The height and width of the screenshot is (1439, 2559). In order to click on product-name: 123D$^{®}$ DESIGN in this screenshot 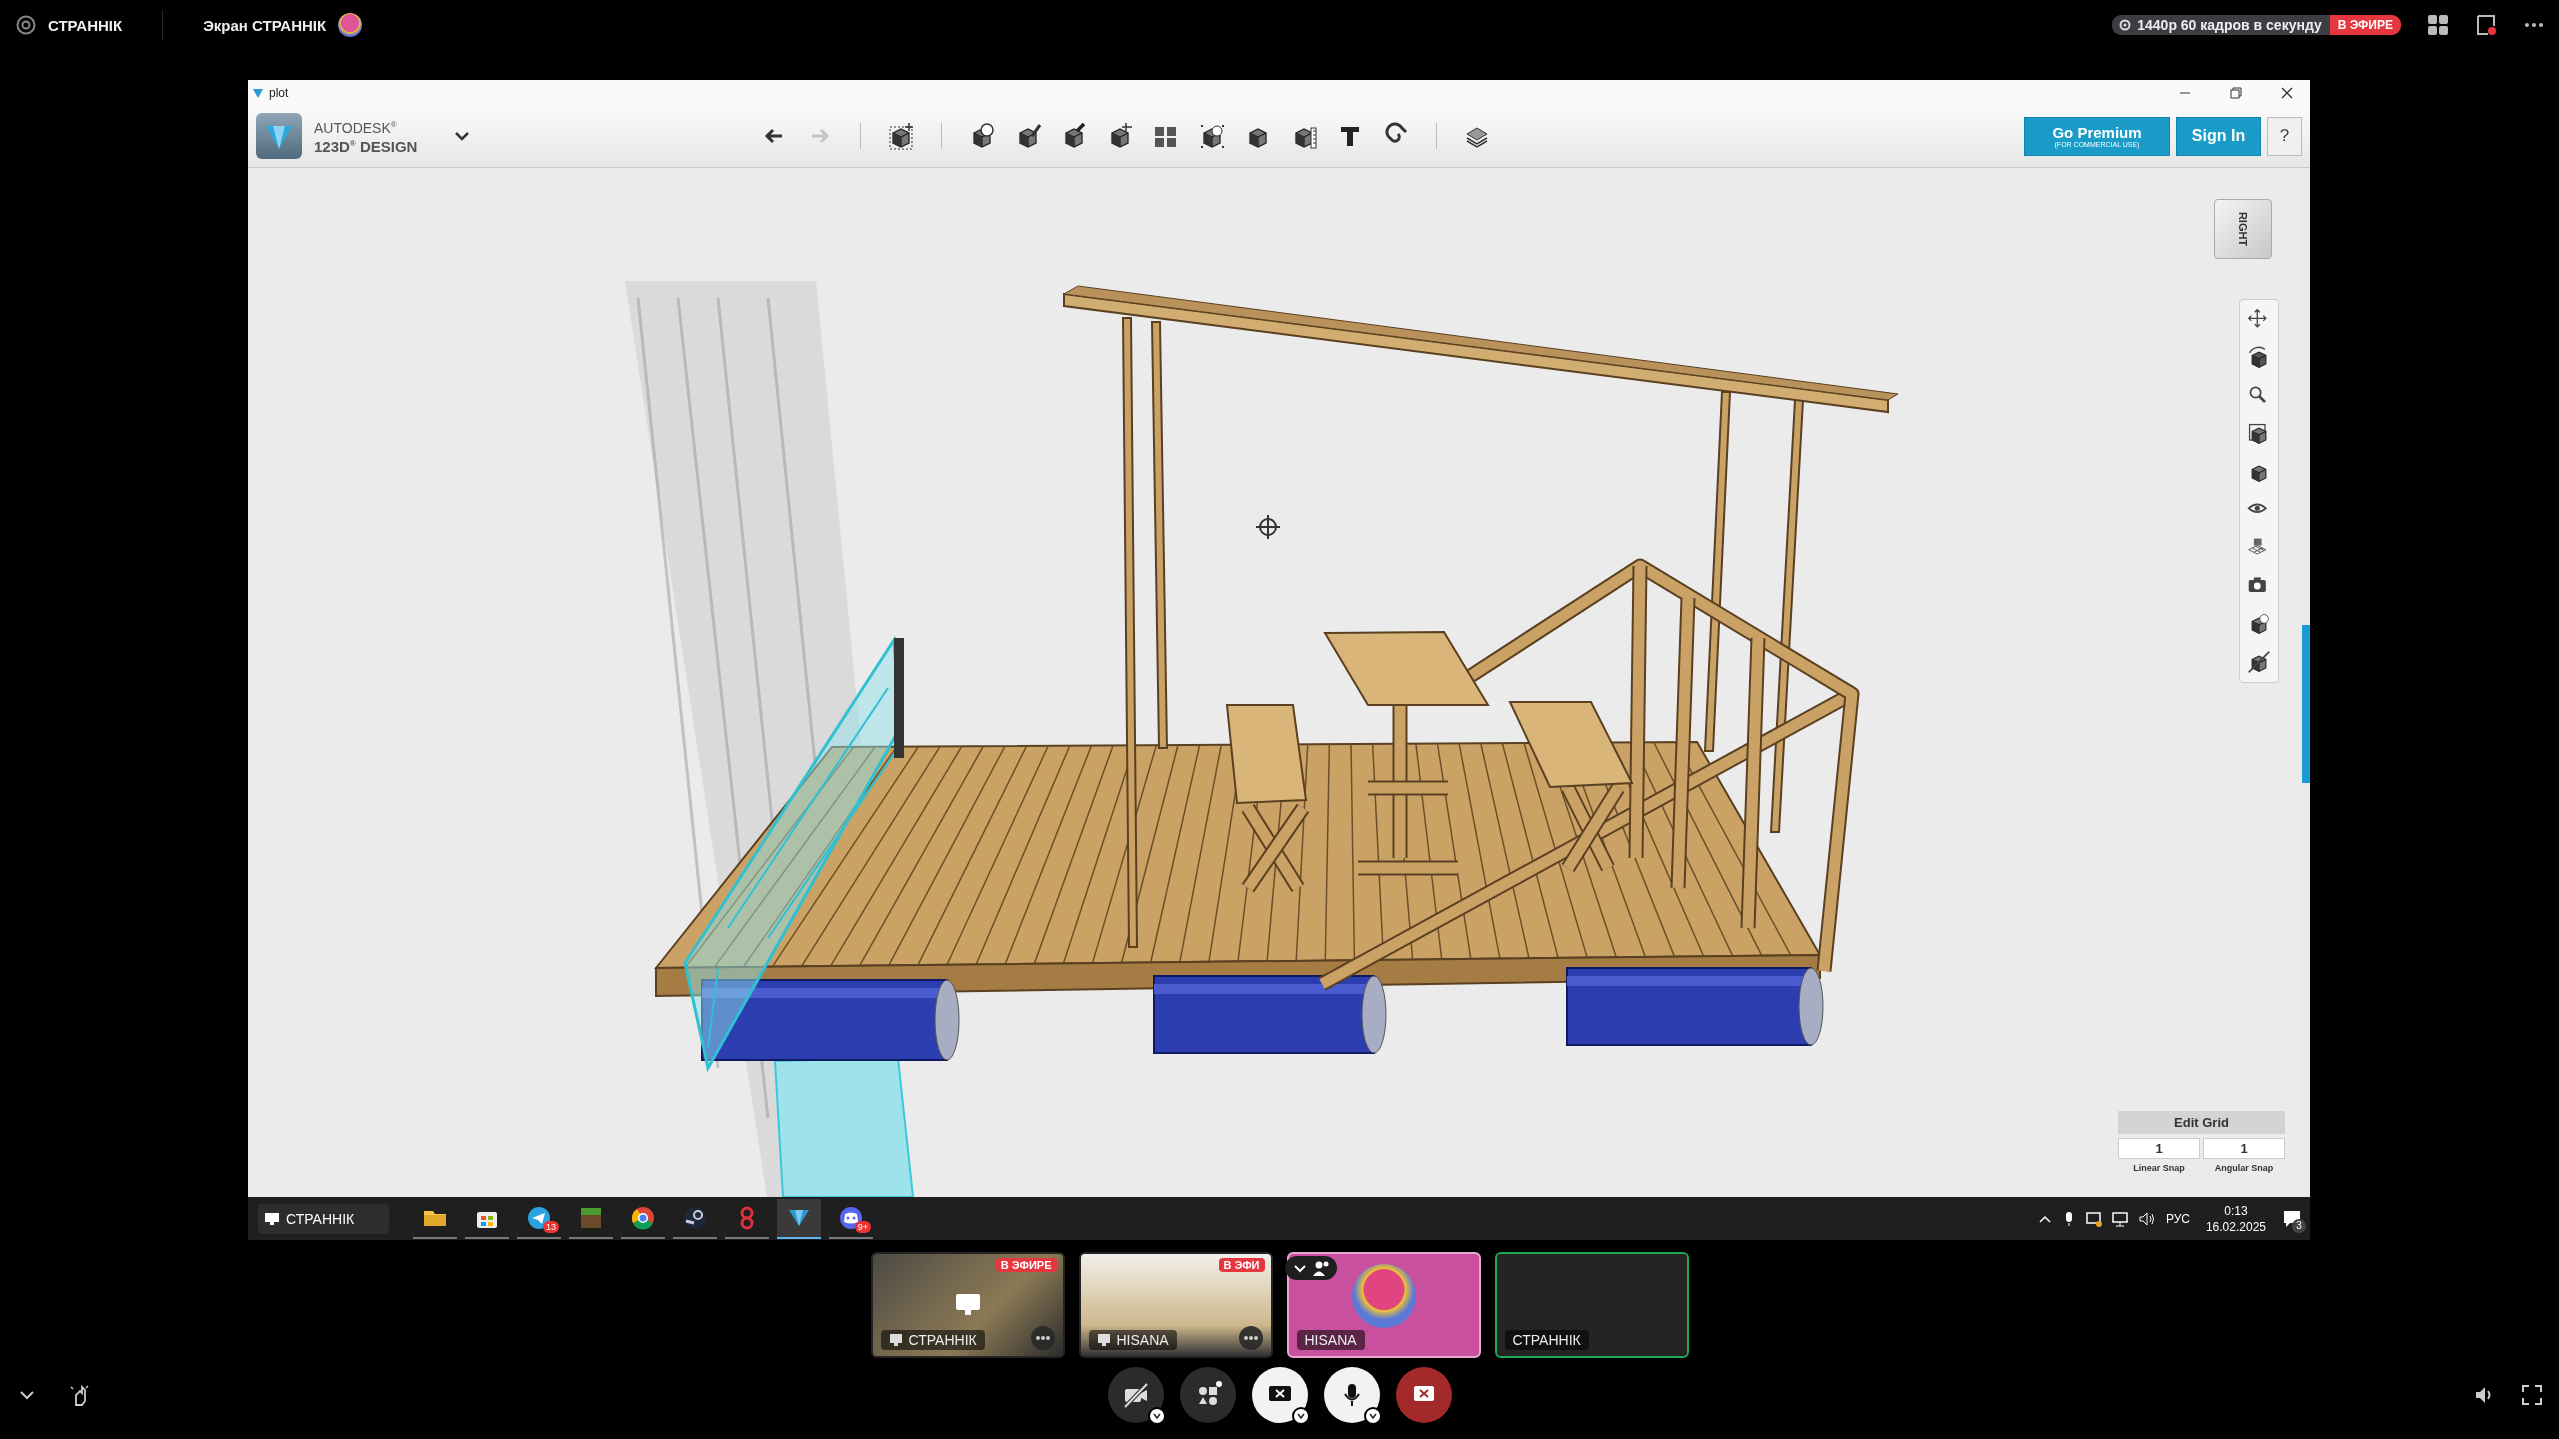, I will do `click(366, 145)`.